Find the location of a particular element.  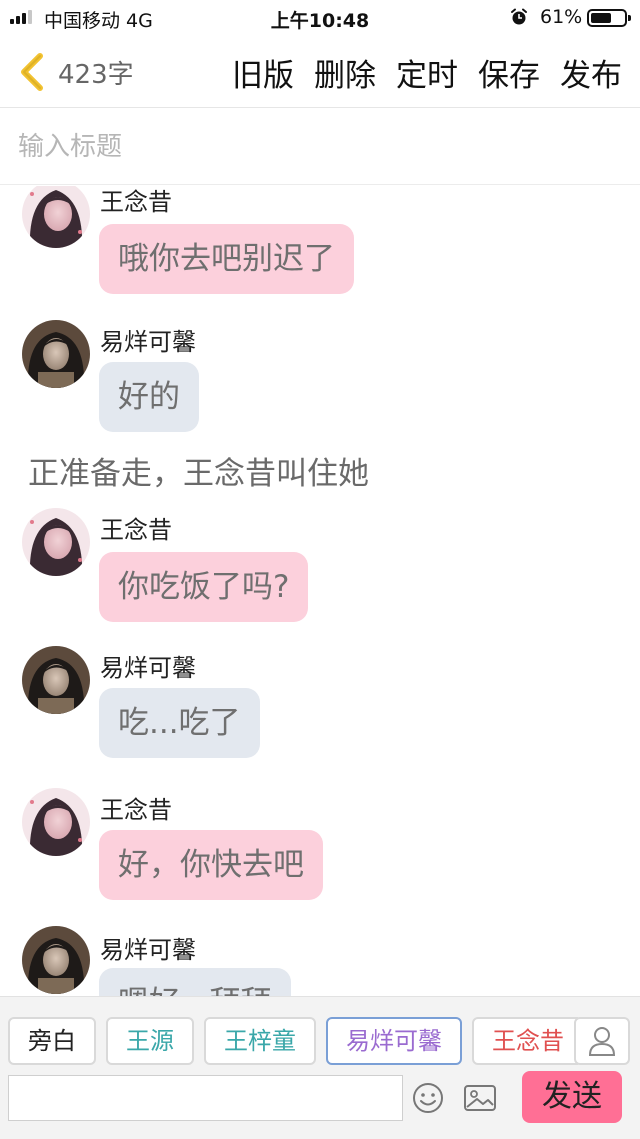

status-bar: 中国移动 4G 上午10:48 61% is located at coordinates (320, 18).